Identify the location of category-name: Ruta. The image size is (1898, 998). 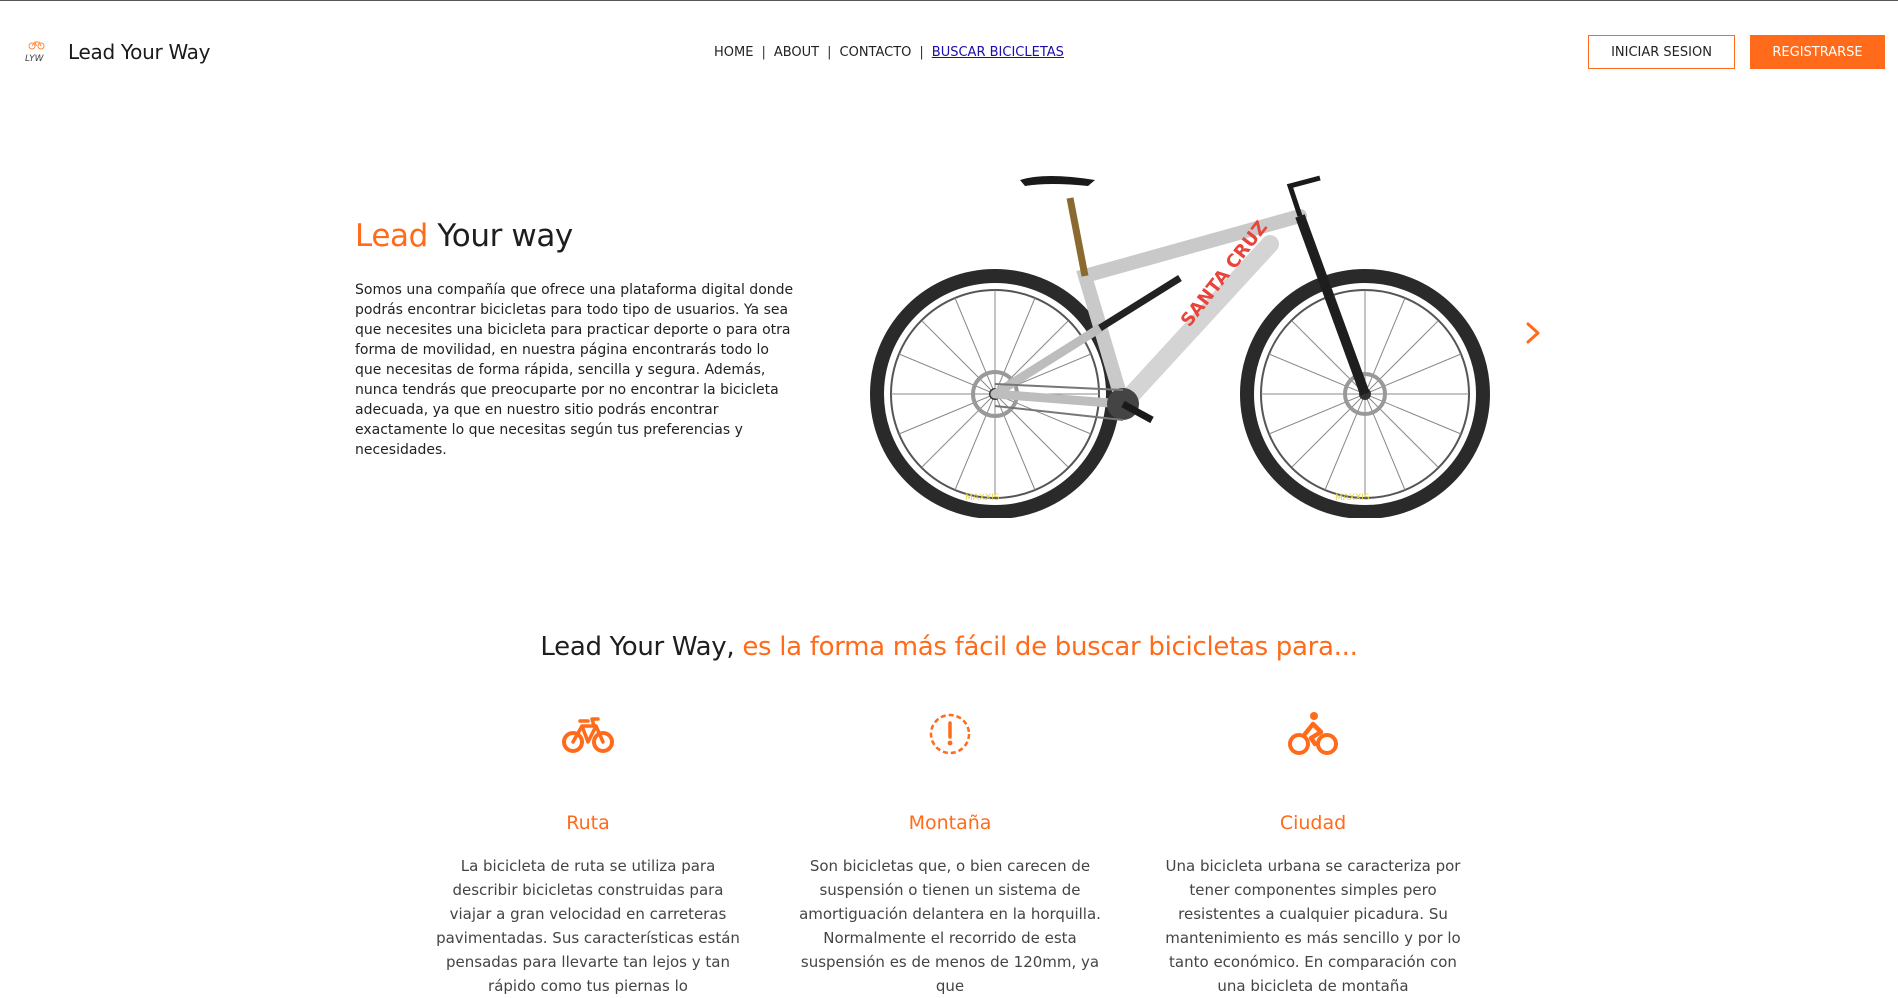
(588, 823).